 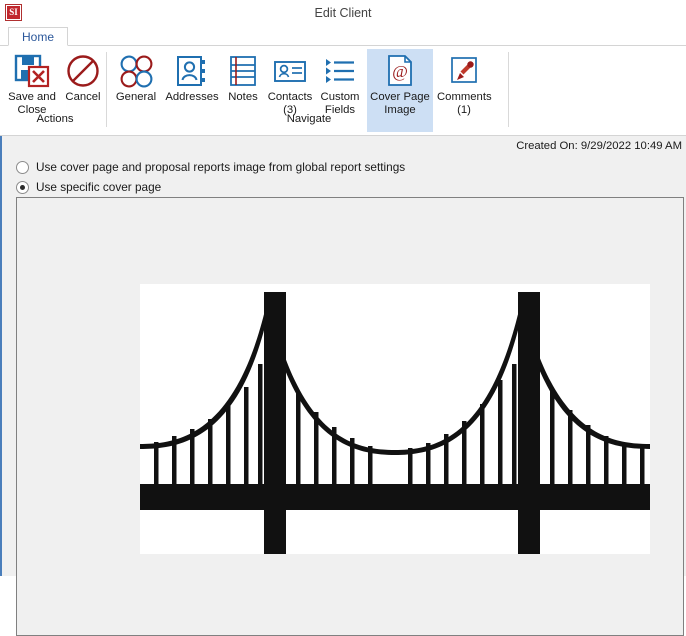 What do you see at coordinates (83, 97) in the screenshot?
I see `ribbon-button-label: Cancel` at bounding box center [83, 97].